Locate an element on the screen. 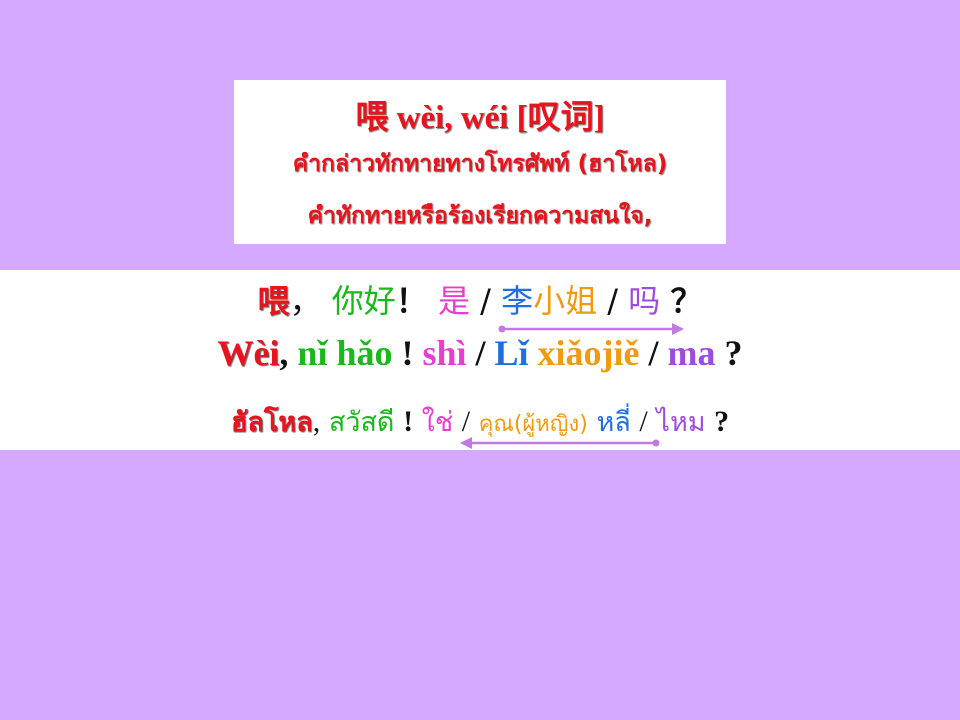  hanzi-slash-1: / is located at coordinates (485, 301).